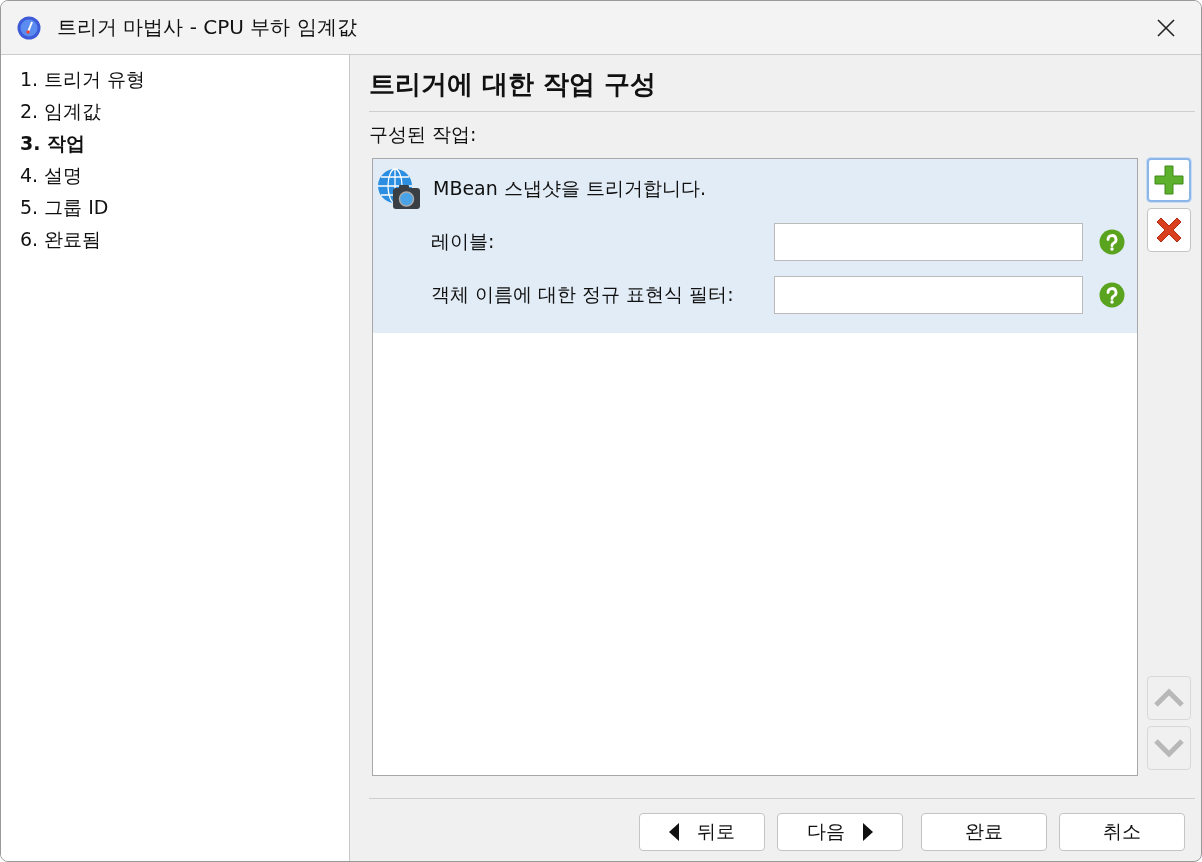 The image size is (1202, 862). Describe the element at coordinates (207, 27) in the screenshot. I see `window-title: 트리거 마법사 - CPU 부하 임계값` at that location.